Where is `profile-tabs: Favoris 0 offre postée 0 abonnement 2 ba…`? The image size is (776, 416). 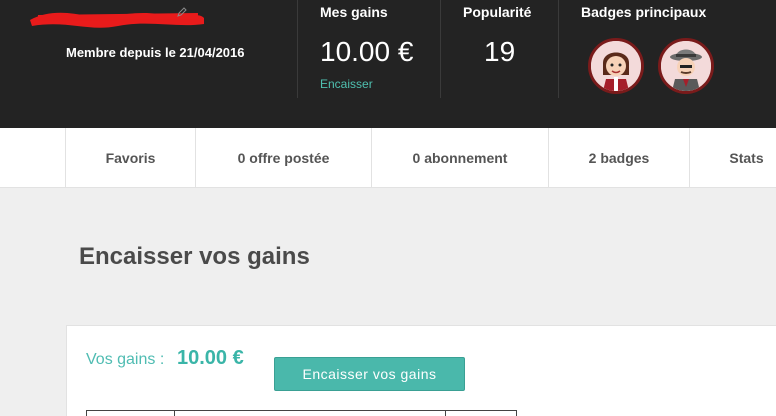
profile-tabs: Favoris 0 offre postée 0 abonnement 2 ba… is located at coordinates (388, 158).